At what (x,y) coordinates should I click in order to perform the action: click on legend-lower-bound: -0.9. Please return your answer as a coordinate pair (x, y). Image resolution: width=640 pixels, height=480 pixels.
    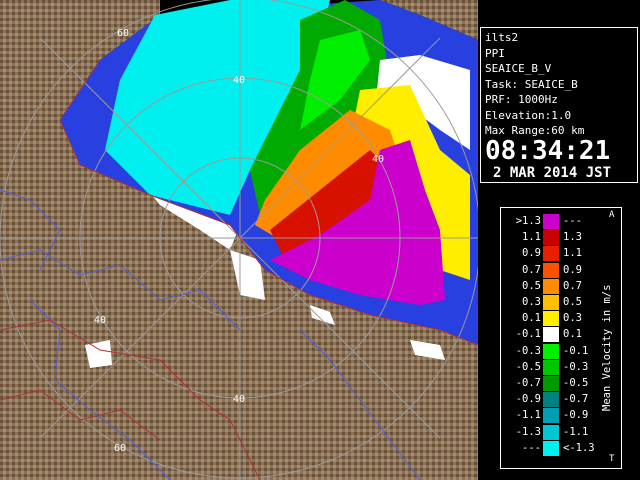
    Looking at the image, I should click on (528, 399).